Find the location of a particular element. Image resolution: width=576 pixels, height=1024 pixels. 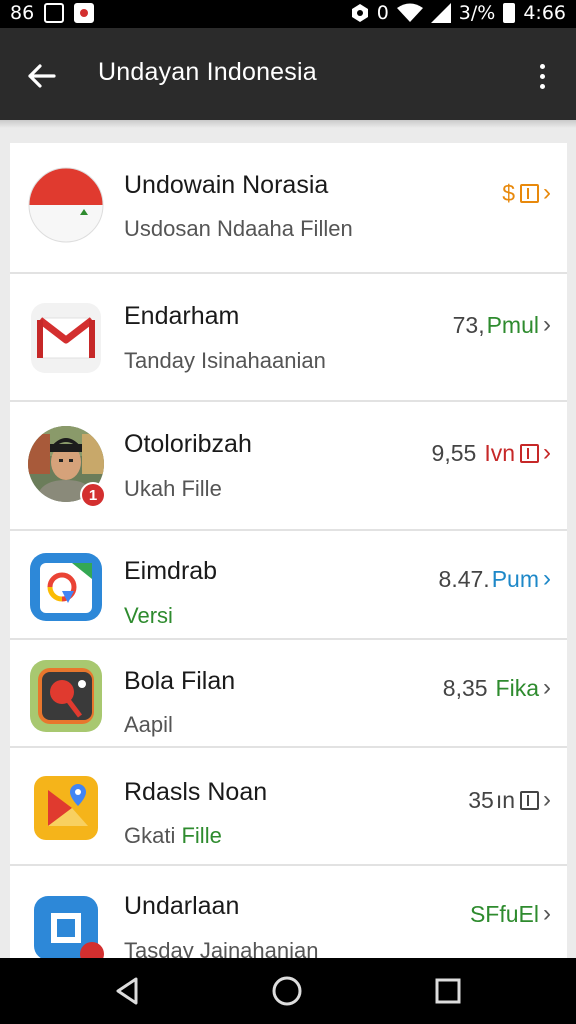

item-price: 9,55 Ivn › is located at coordinates (491, 453).